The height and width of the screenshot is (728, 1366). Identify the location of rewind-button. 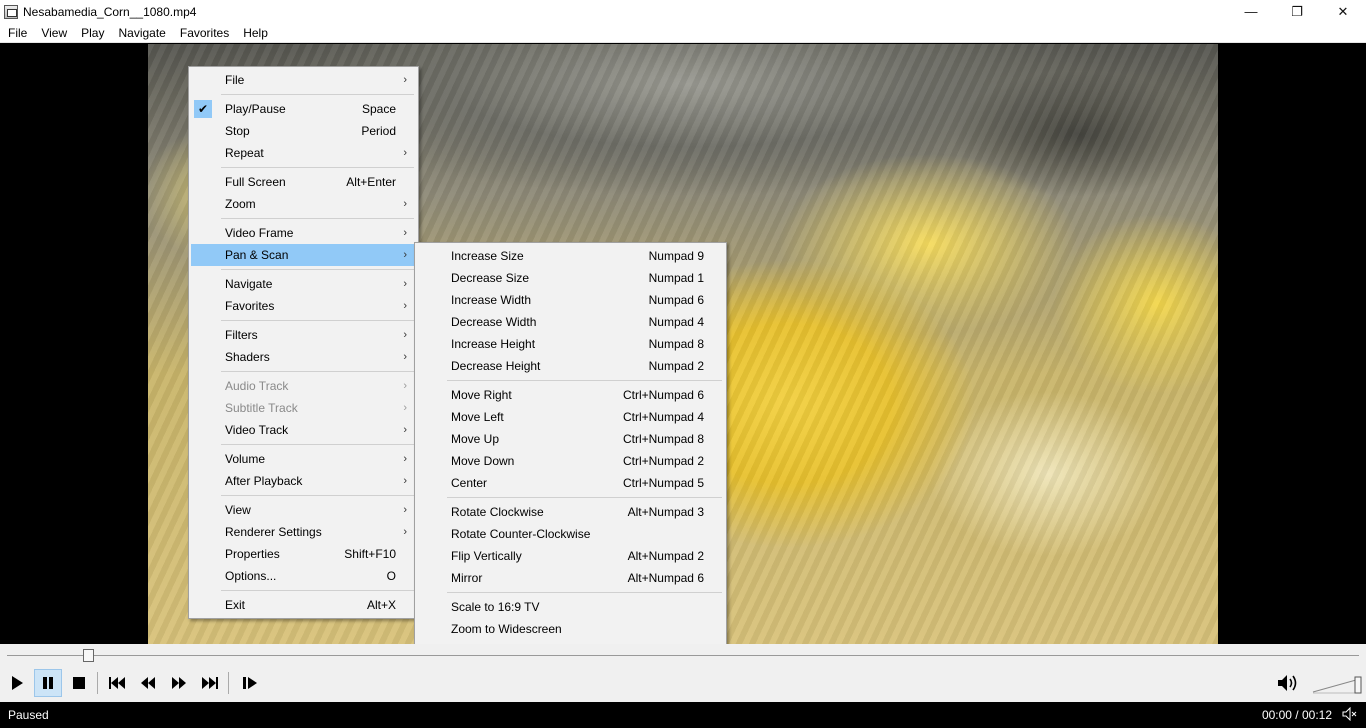
(148, 683).